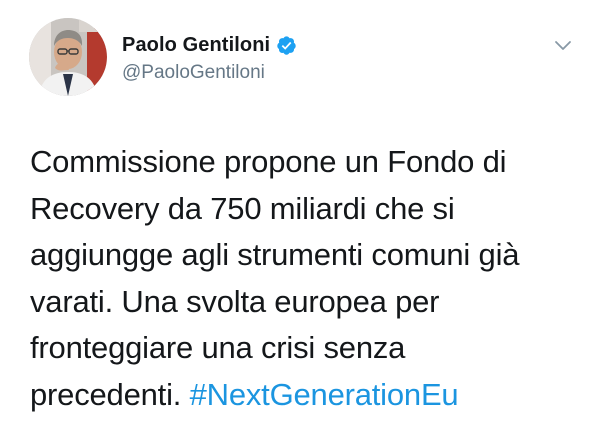 The width and height of the screenshot is (600, 447). I want to click on tweet-text-last-line: precedenti. #NextGenerationEu, so click(307, 395).